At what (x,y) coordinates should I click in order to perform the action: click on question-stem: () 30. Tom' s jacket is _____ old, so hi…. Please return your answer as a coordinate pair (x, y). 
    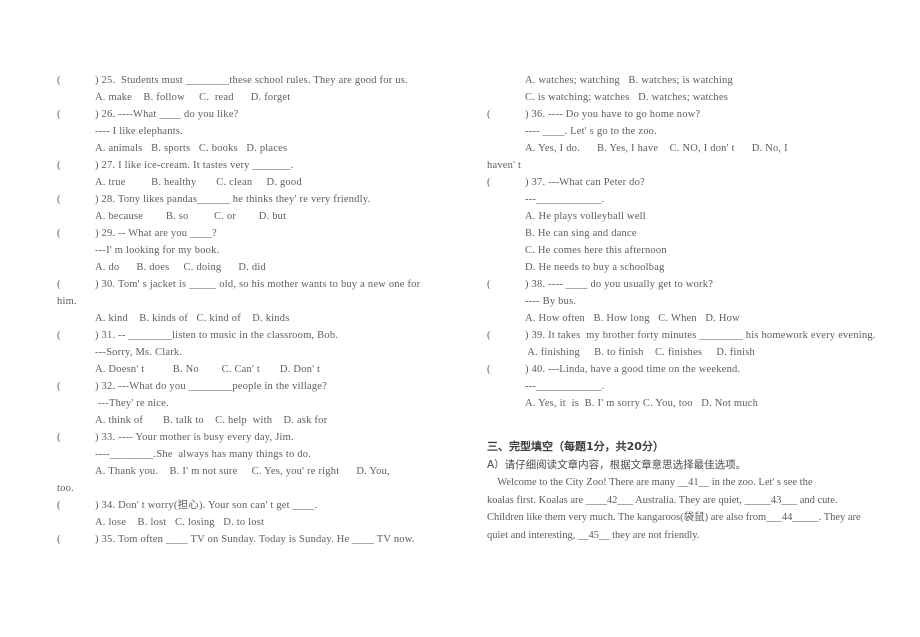
    Looking at the image, I should click on (264, 284).